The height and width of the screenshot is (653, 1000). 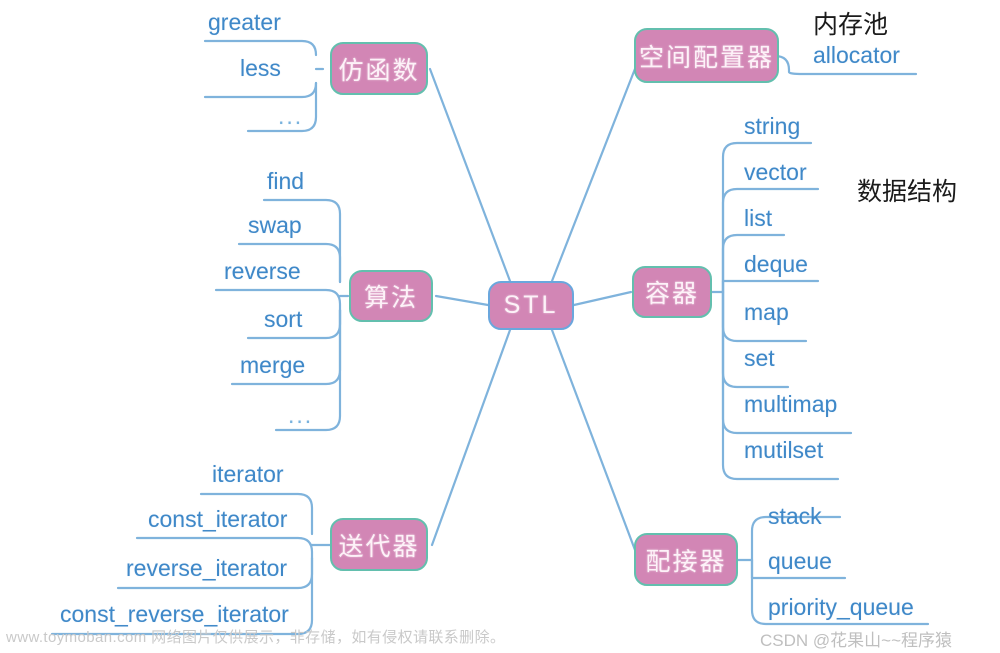 What do you see at coordinates (272, 365) in the screenshot?
I see `leaf-algorithm-merge: merge` at bounding box center [272, 365].